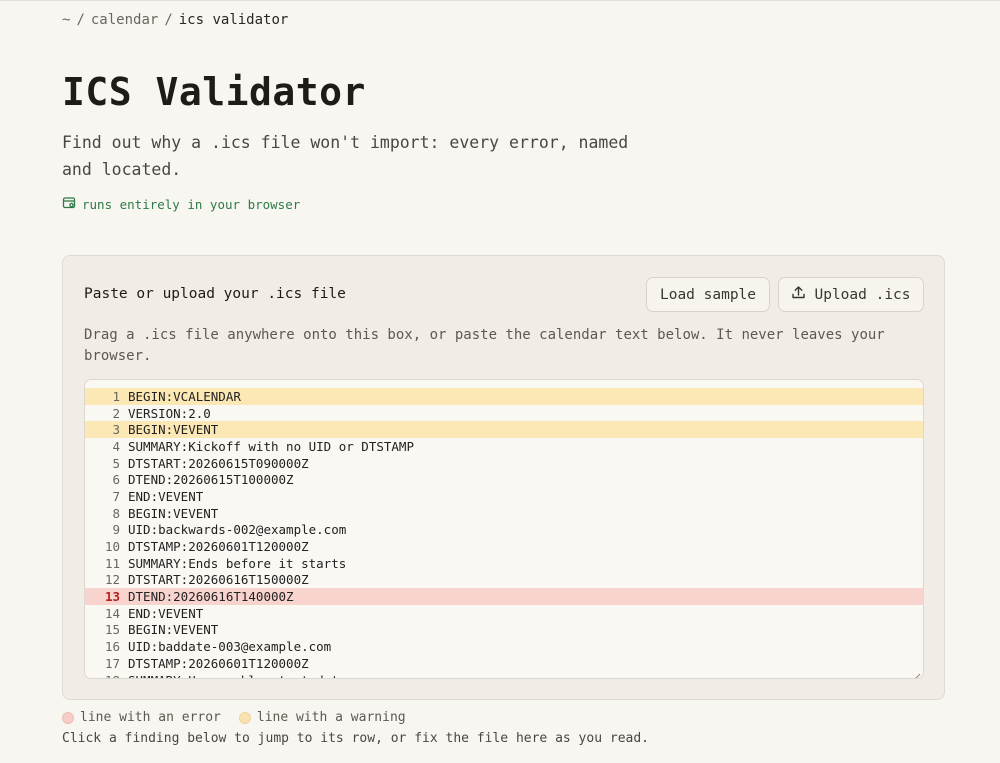  What do you see at coordinates (504, 513) in the screenshot?
I see `editor-line: 8 BEGIN:VEVENT` at bounding box center [504, 513].